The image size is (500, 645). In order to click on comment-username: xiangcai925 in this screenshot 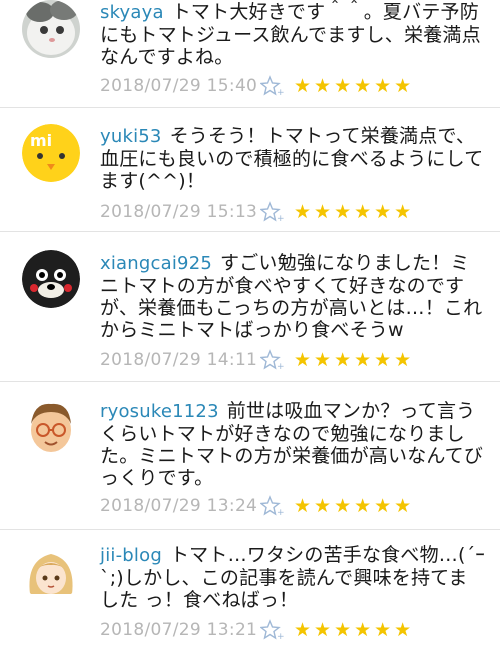, I will do `click(156, 263)`.